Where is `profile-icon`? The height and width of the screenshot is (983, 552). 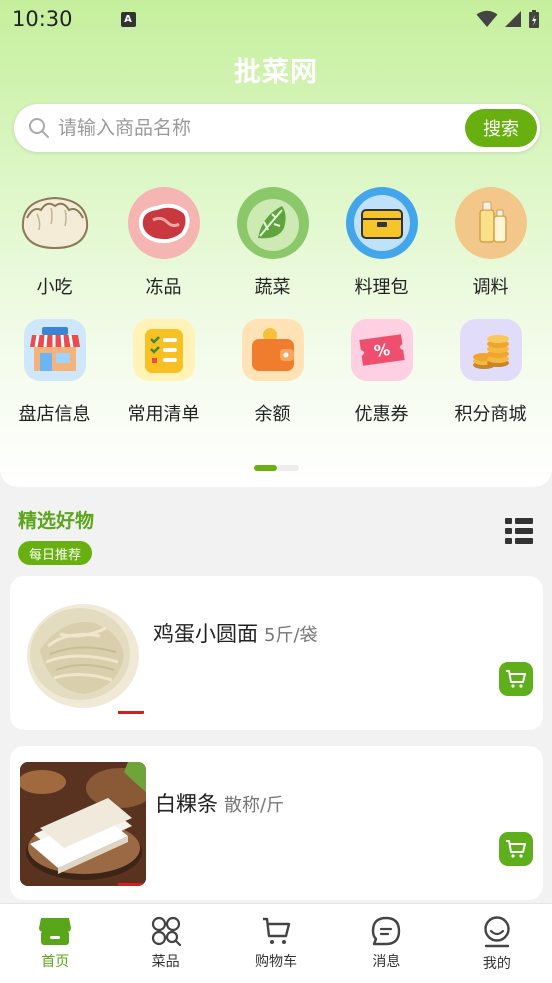
profile-icon is located at coordinates (497, 932).